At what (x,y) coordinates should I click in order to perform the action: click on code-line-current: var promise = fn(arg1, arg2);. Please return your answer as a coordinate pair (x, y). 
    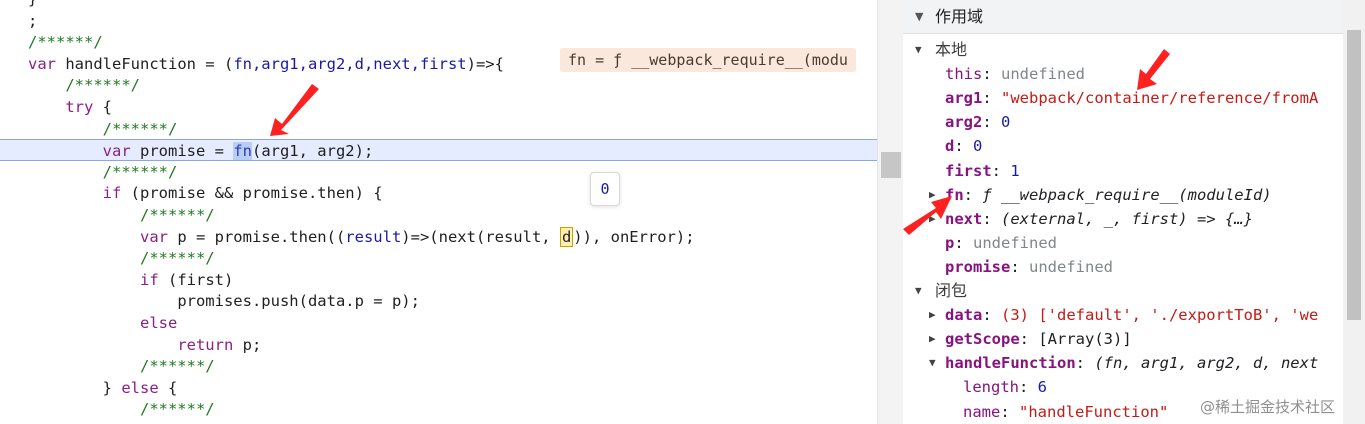
    Looking at the image, I should click on (438, 150).